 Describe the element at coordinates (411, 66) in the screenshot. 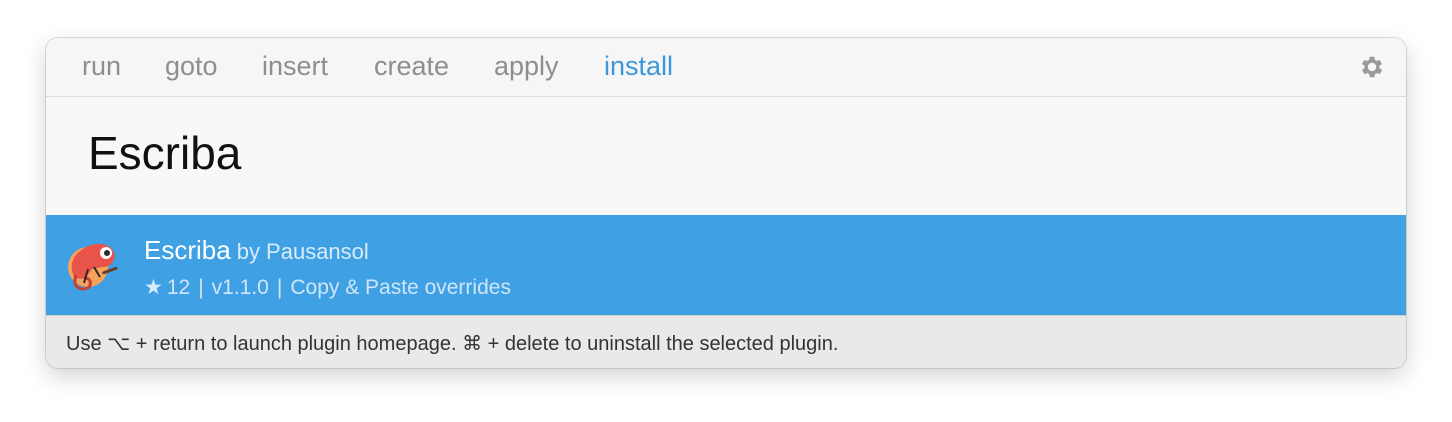

I see `tab-create: create` at that location.